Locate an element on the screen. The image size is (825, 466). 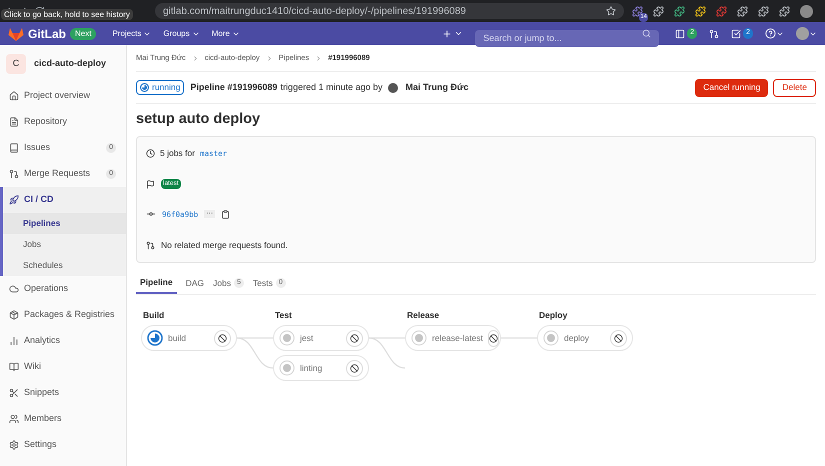
job-name: jest is located at coordinates (307, 338).